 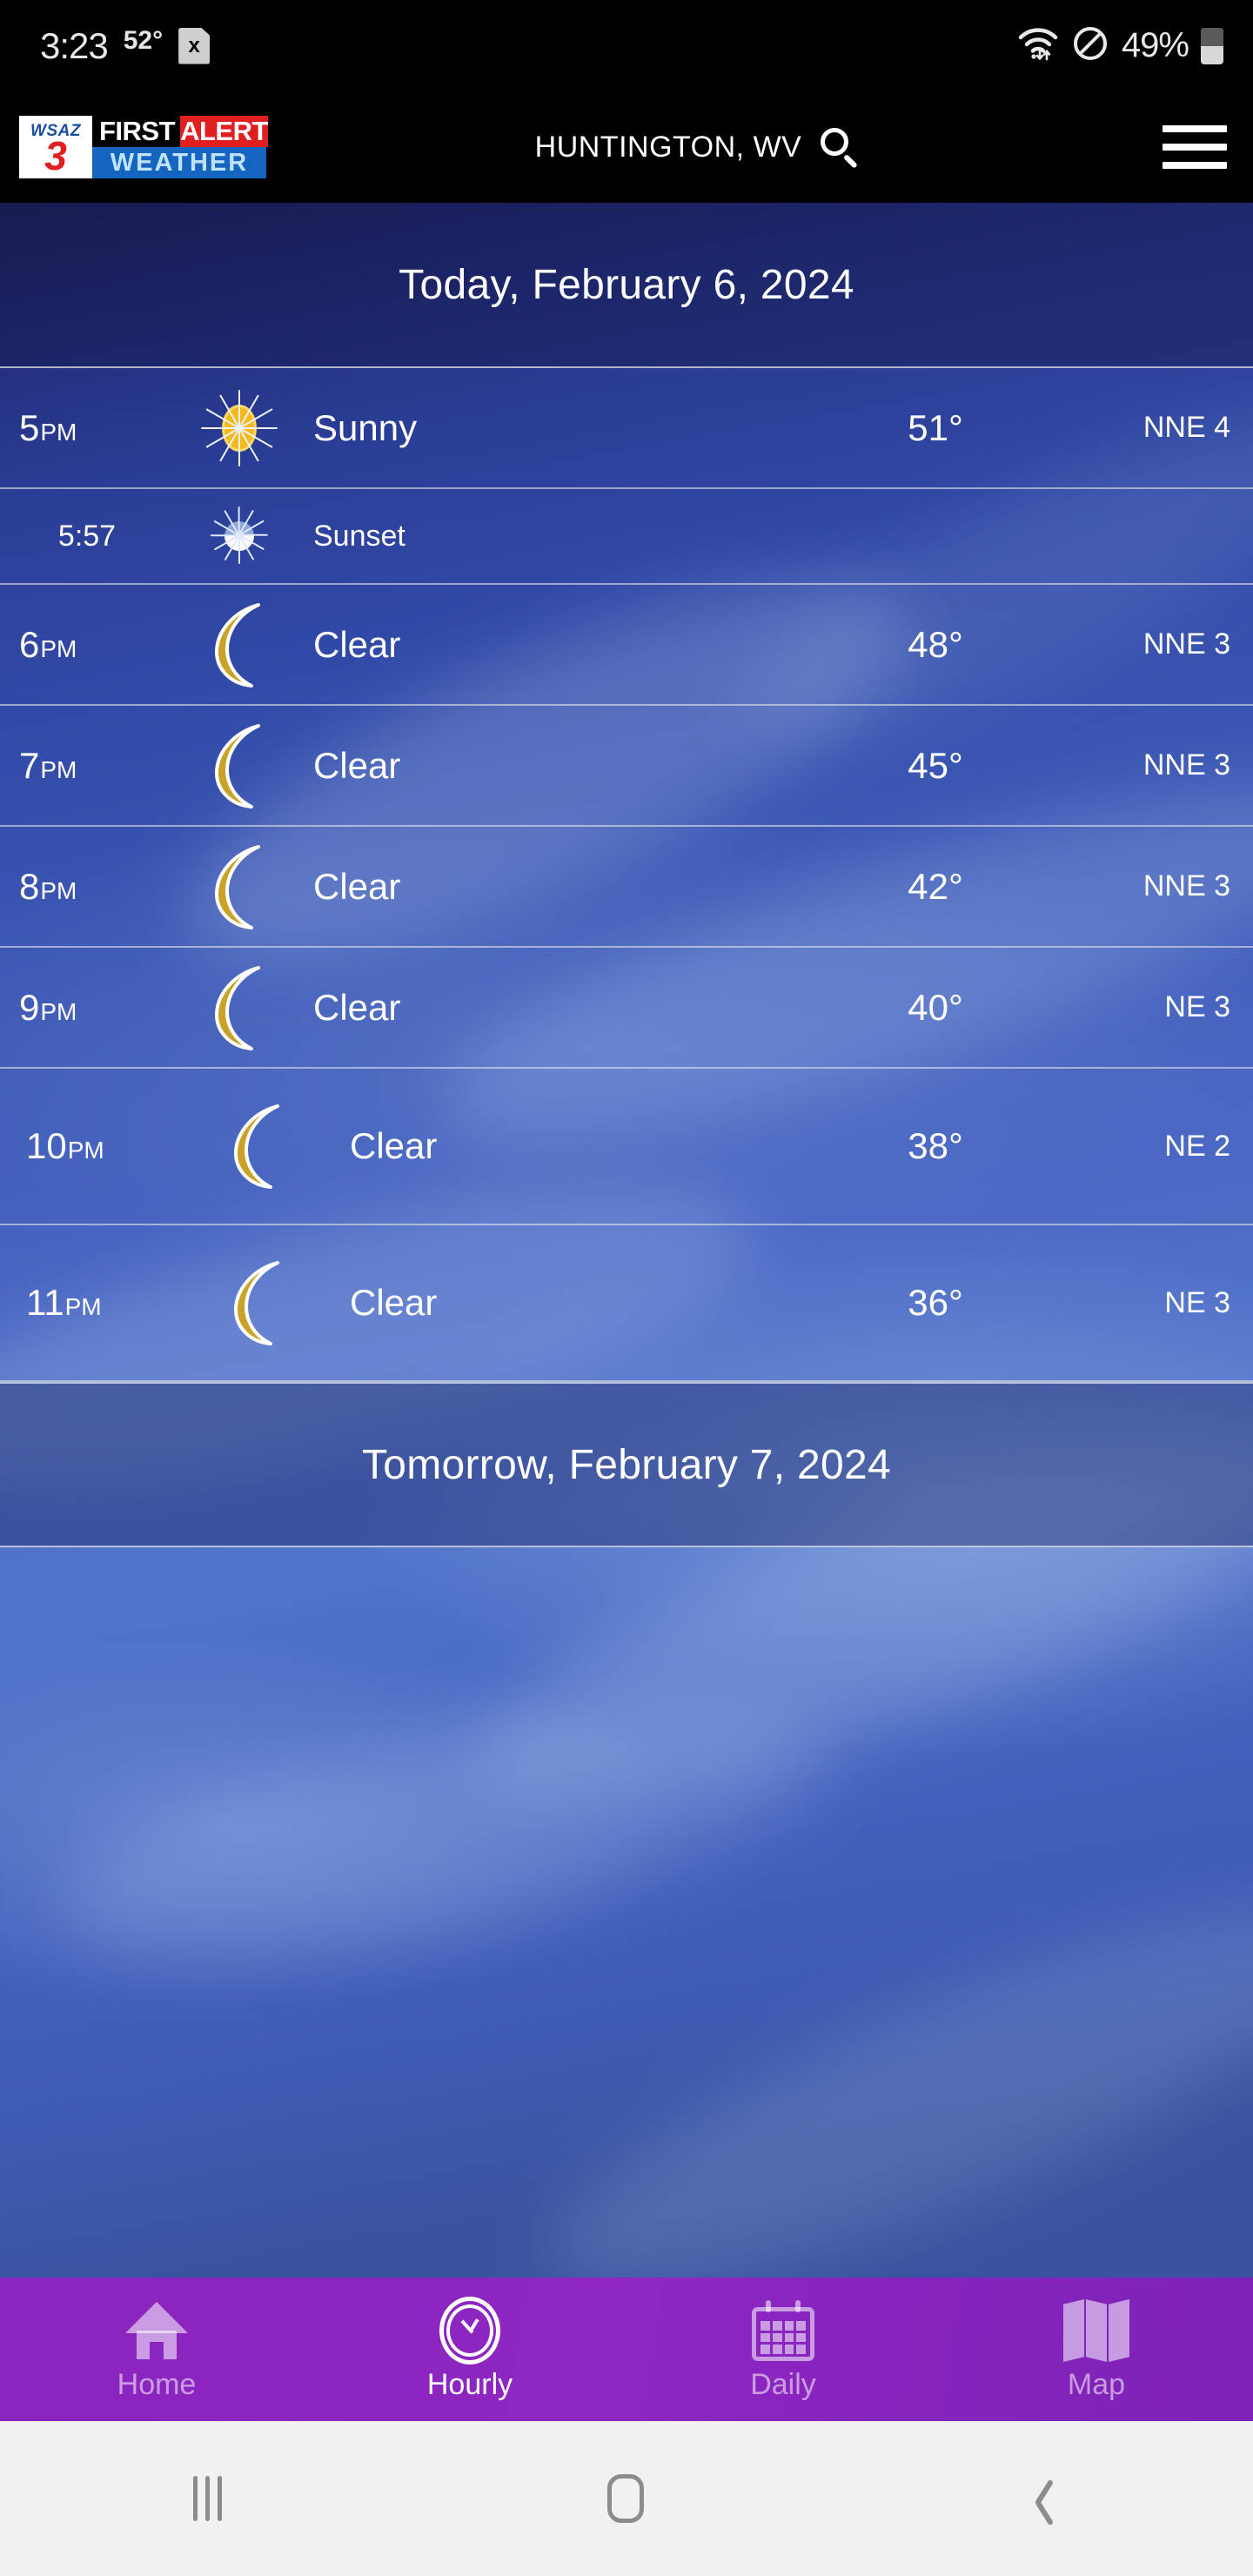 I want to click on hourly-row: 5 PM Sunny 51° NNE 4, so click(x=626, y=428).